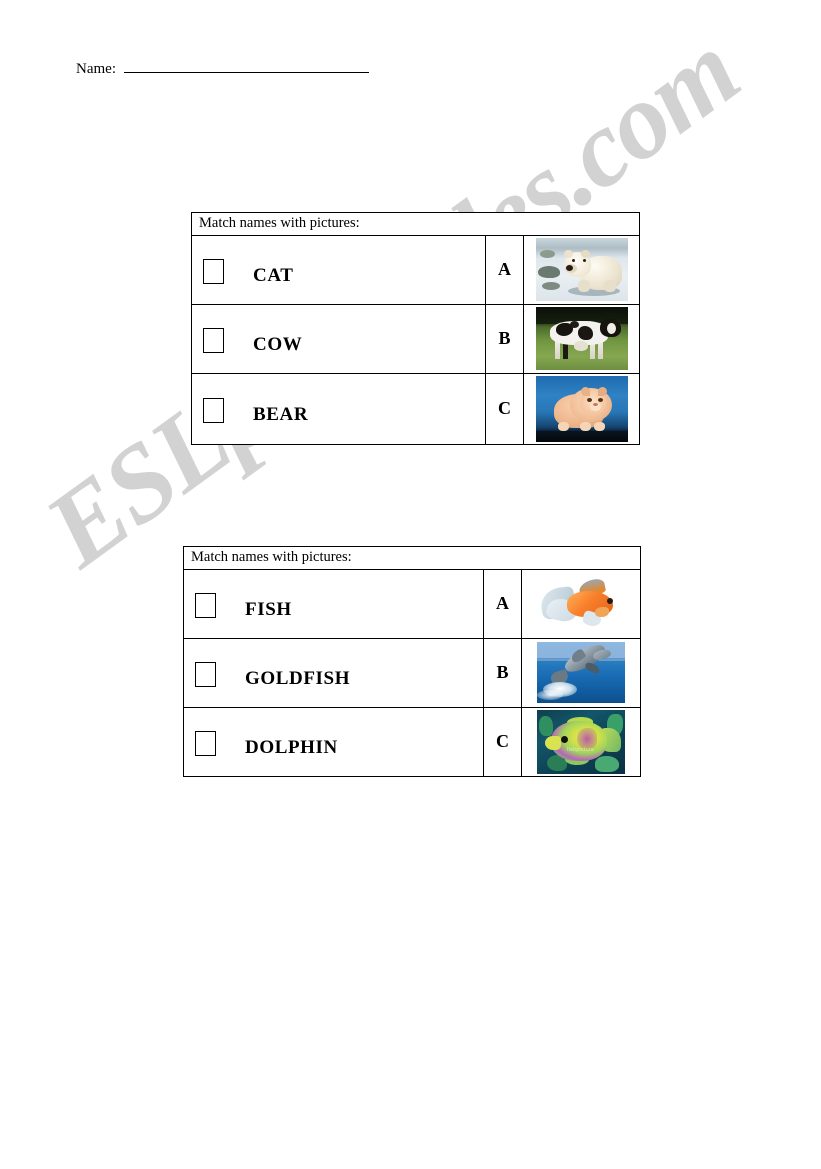 Image resolution: width=821 pixels, height=1169 pixels. I want to click on table-row: BEAR C, so click(415, 408).